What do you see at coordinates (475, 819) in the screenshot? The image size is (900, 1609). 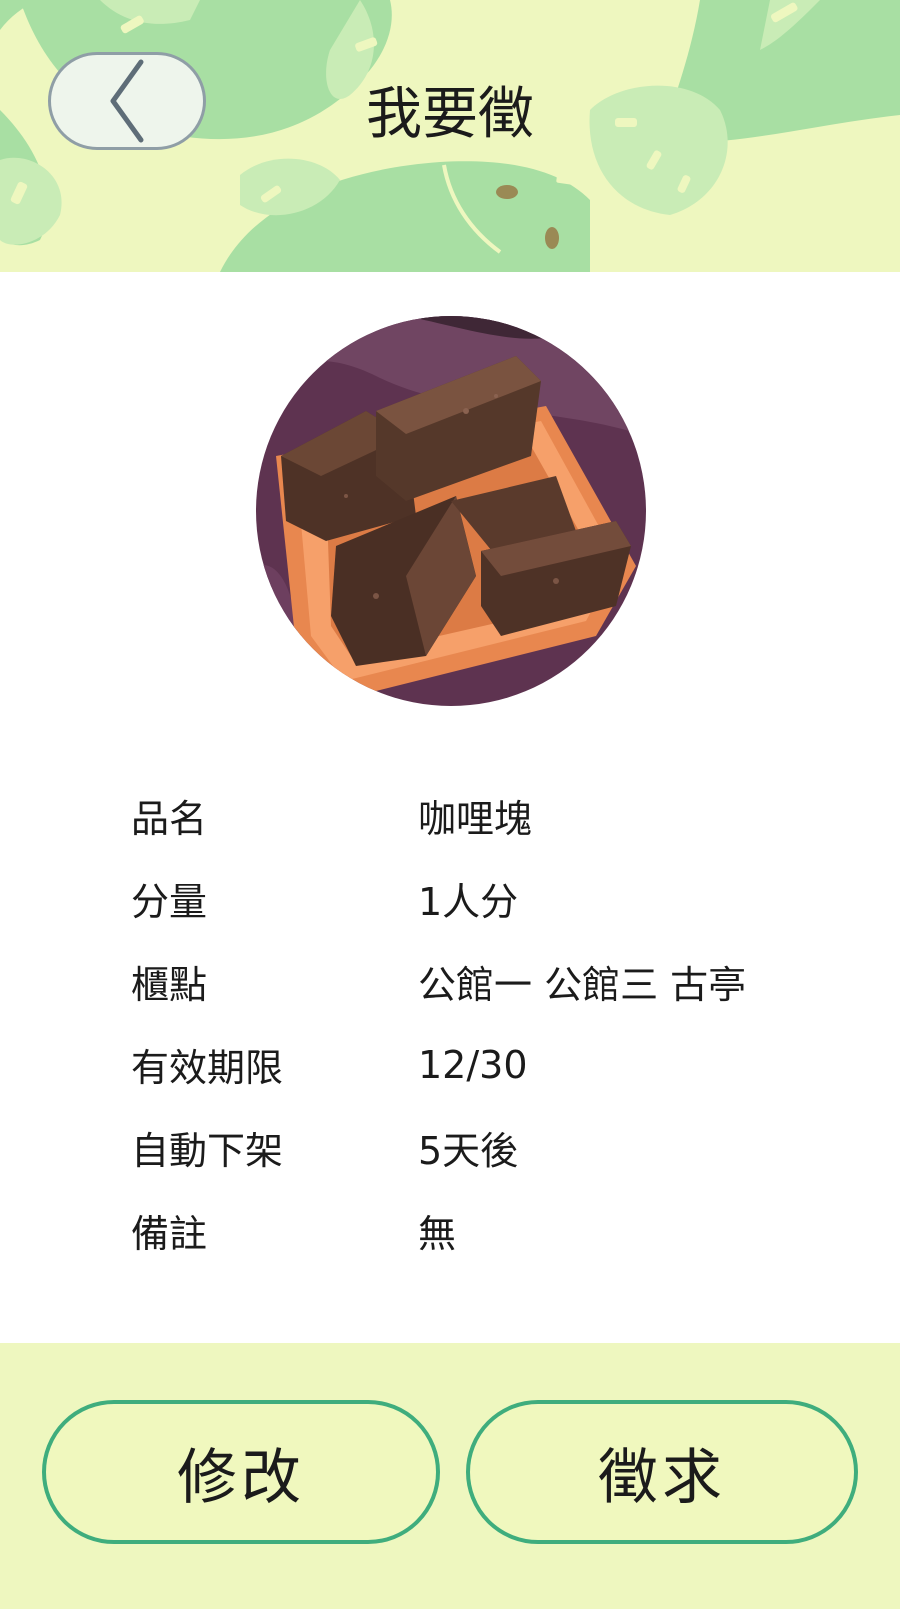 I see `detail-value: 咖哩塊` at bounding box center [475, 819].